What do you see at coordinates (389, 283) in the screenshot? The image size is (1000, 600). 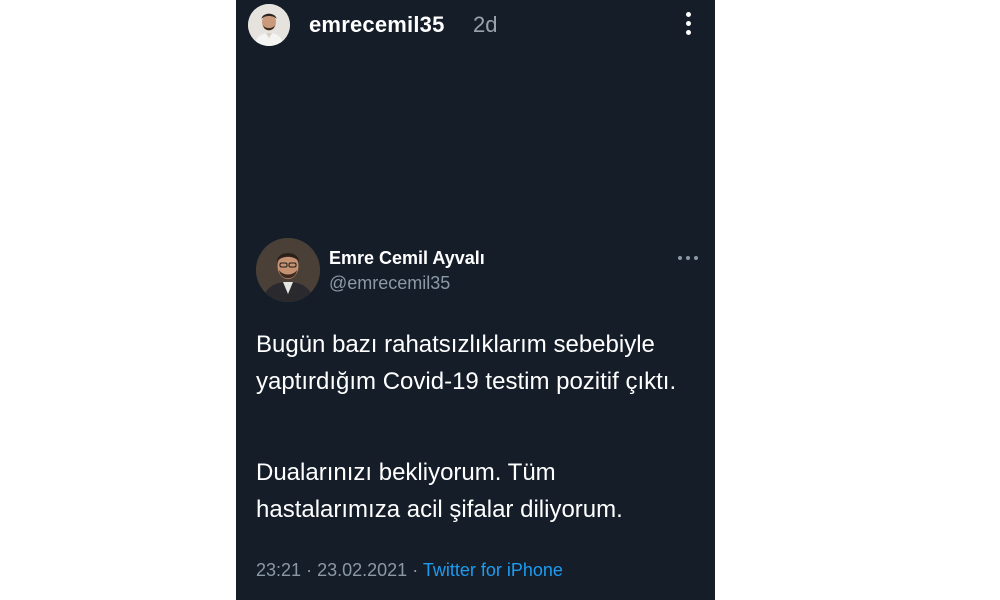 I see `tweet-author-handle: @emrecemil35` at bounding box center [389, 283].